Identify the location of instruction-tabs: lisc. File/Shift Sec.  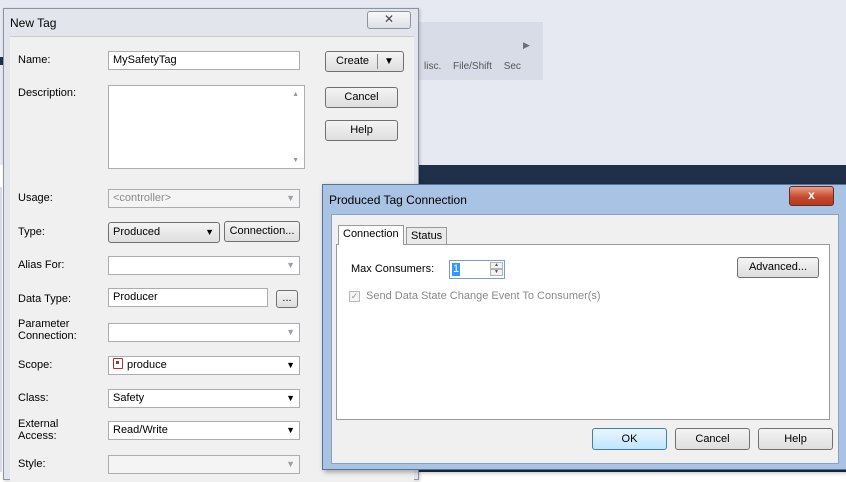
(477, 66).